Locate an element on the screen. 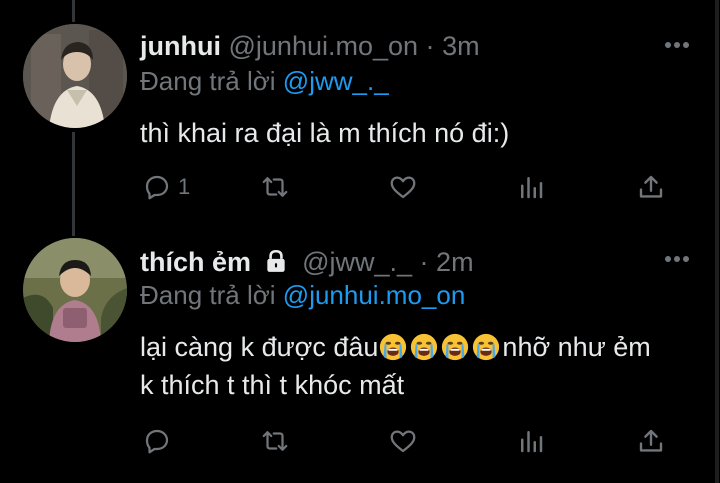 The width and height of the screenshot is (720, 483). tweet-actions: 1 is located at coordinates (410, 190).